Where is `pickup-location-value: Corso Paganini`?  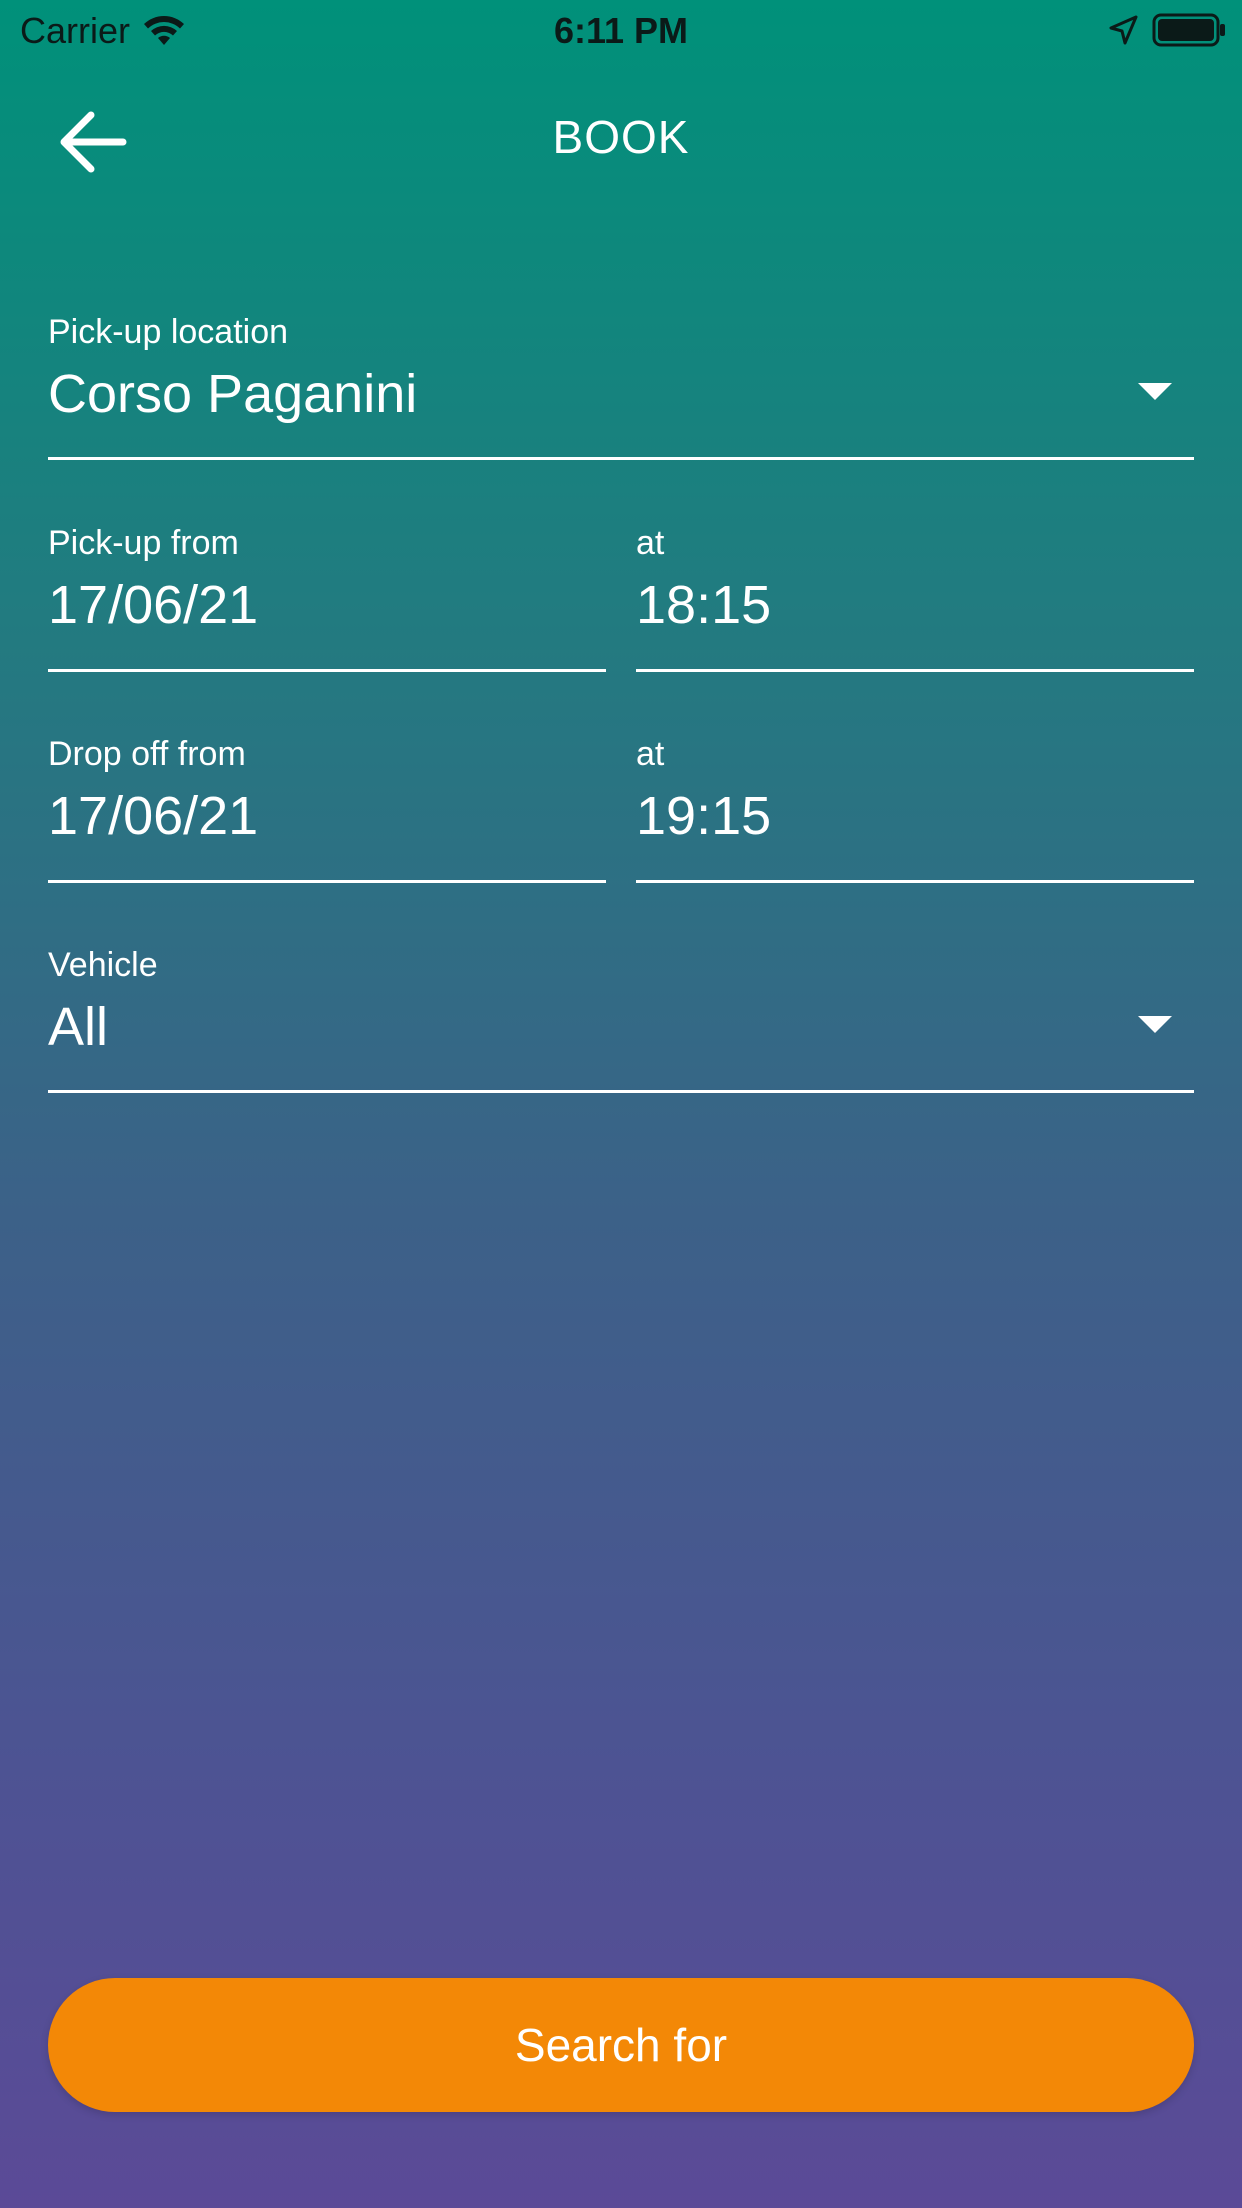
pickup-location-value: Corso Paganini is located at coordinates (233, 394).